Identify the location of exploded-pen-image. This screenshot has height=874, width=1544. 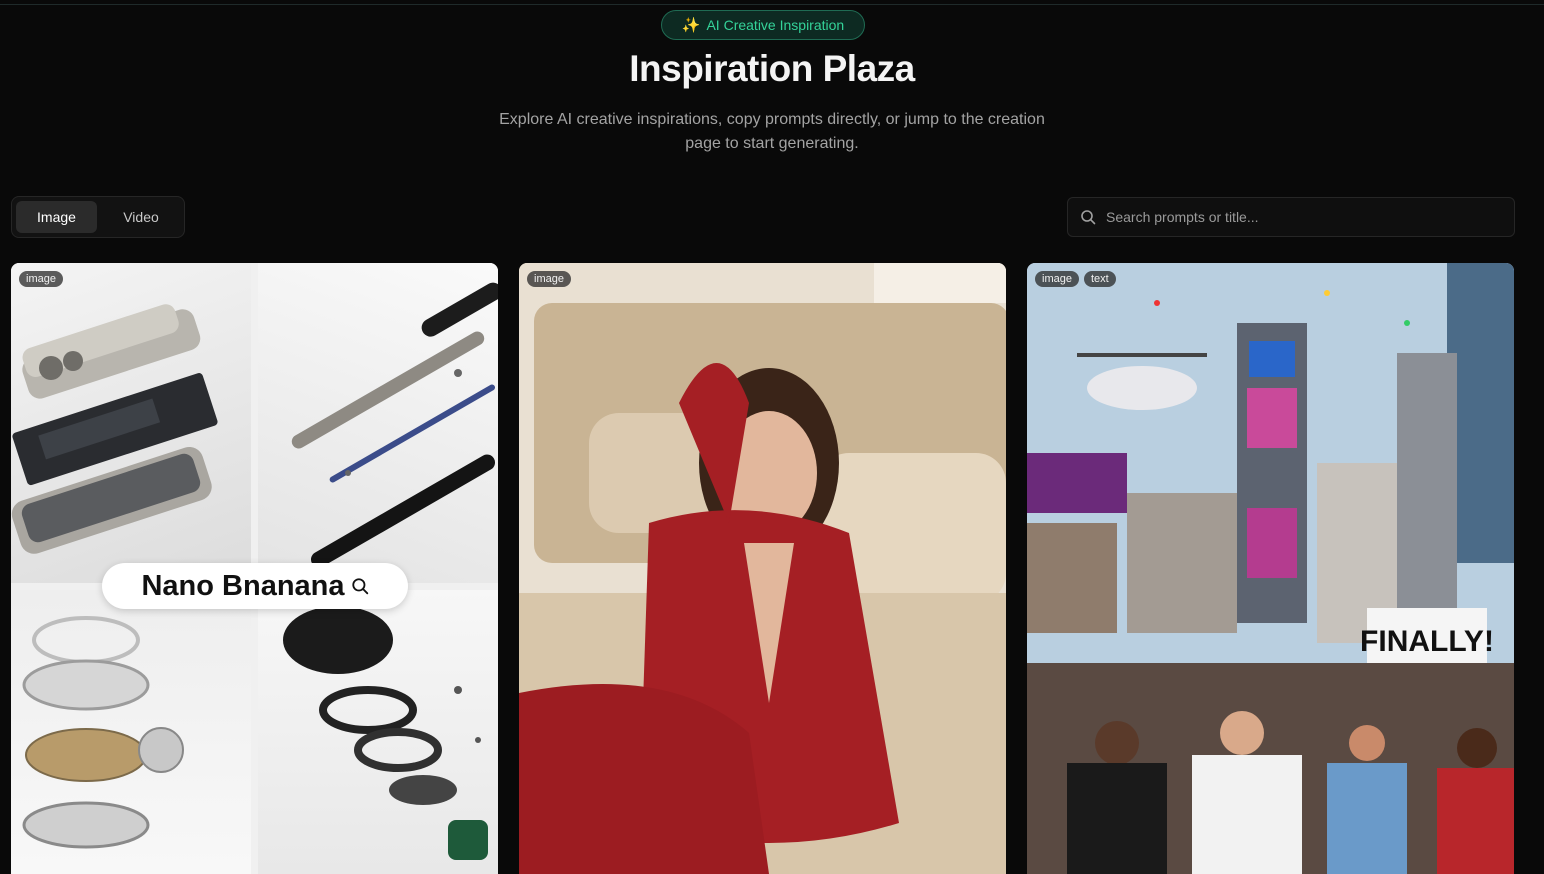
(378, 423).